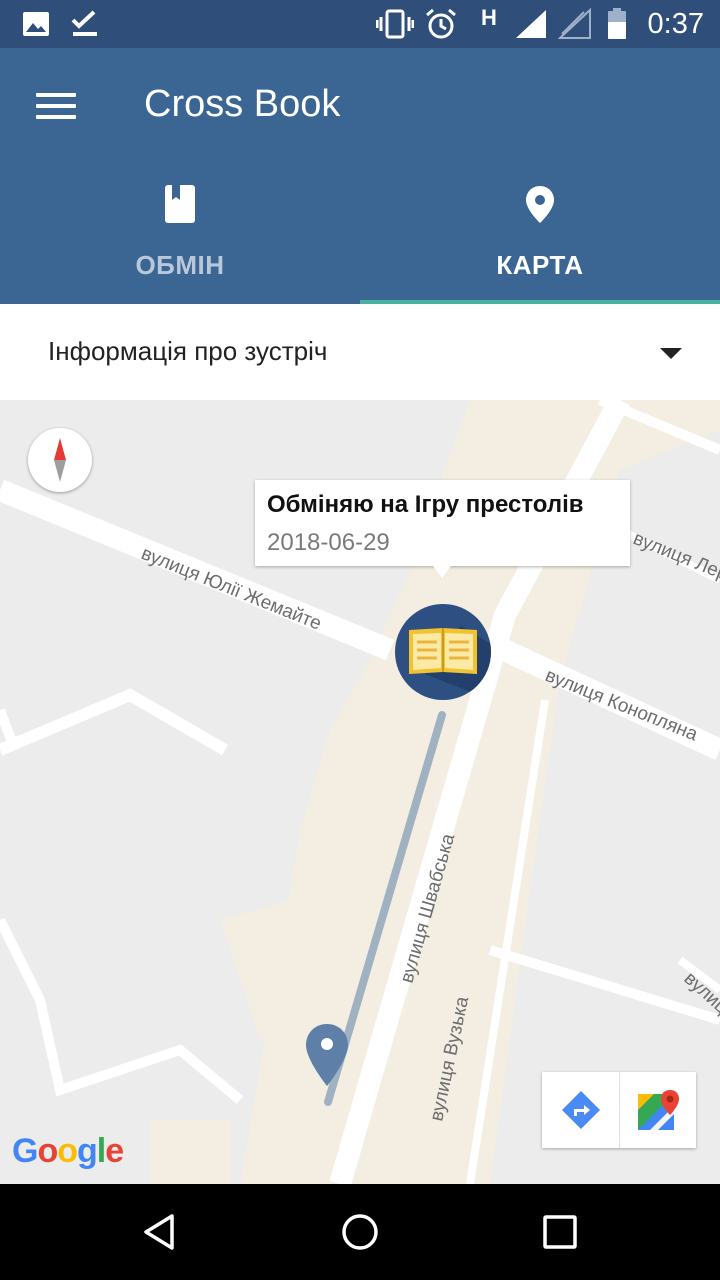 Image resolution: width=720 pixels, height=1280 pixels. I want to click on menu-button, so click(56, 106).